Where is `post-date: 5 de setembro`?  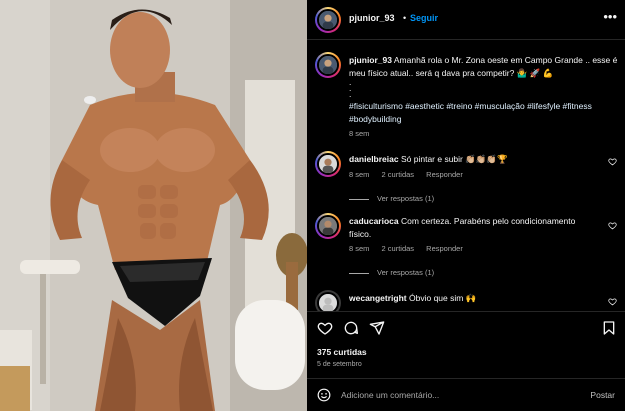 post-date: 5 de setembro is located at coordinates (339, 364).